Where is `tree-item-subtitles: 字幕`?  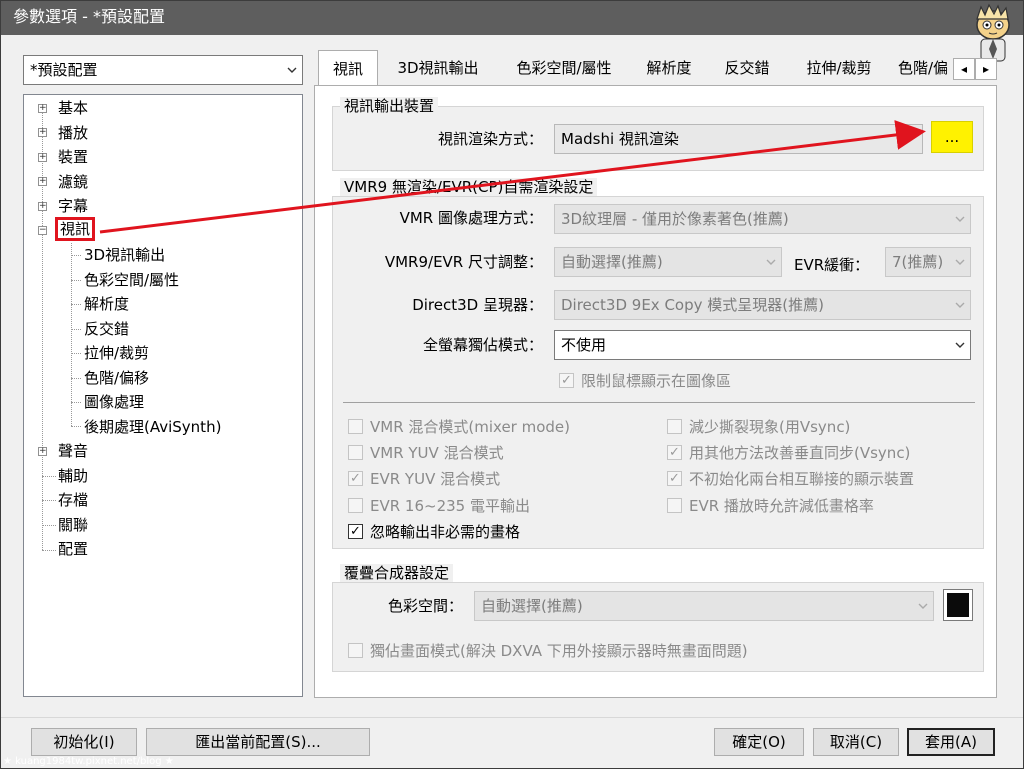 tree-item-subtitles: 字幕 is located at coordinates (73, 206).